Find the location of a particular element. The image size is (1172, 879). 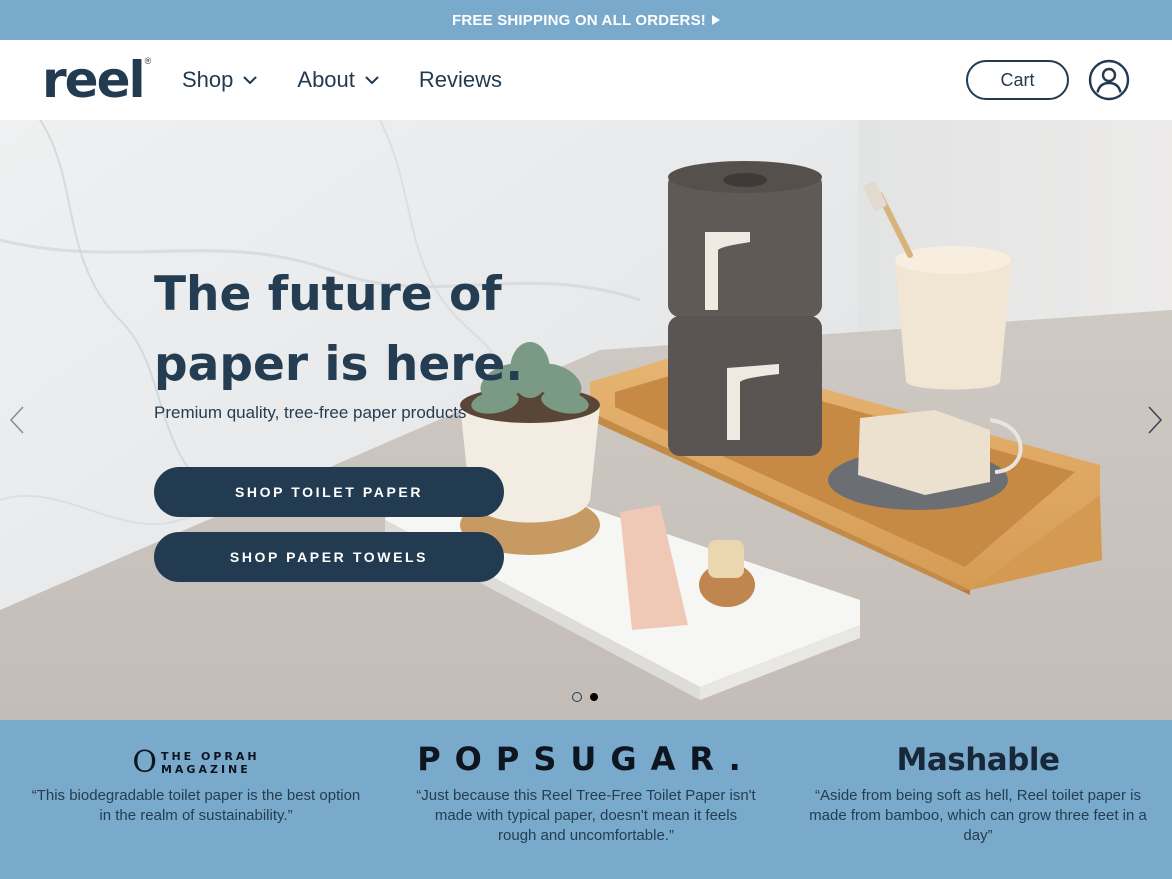

chevron-left-icon is located at coordinates (17, 420).